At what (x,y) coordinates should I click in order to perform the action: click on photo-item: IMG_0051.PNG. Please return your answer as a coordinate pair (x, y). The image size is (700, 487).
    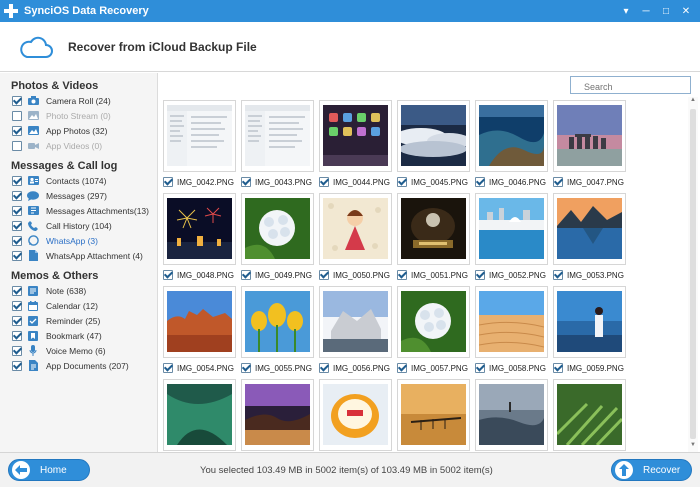
    Looking at the image, I should click on (434, 238).